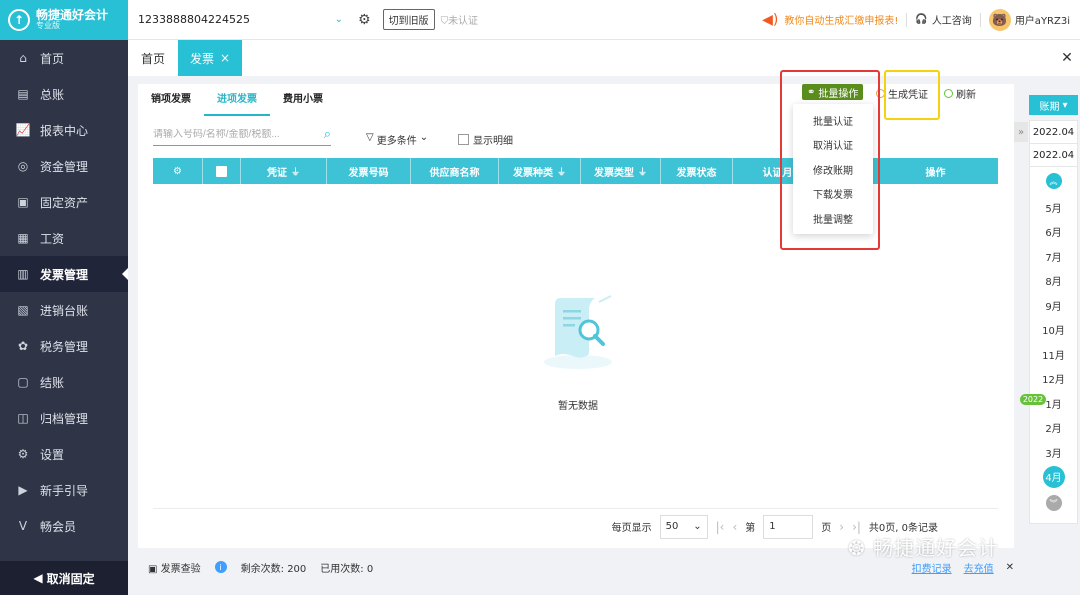  What do you see at coordinates (1029, 19) in the screenshot?
I see `user-menu: 🐻 用户aYRZ3i` at bounding box center [1029, 19].